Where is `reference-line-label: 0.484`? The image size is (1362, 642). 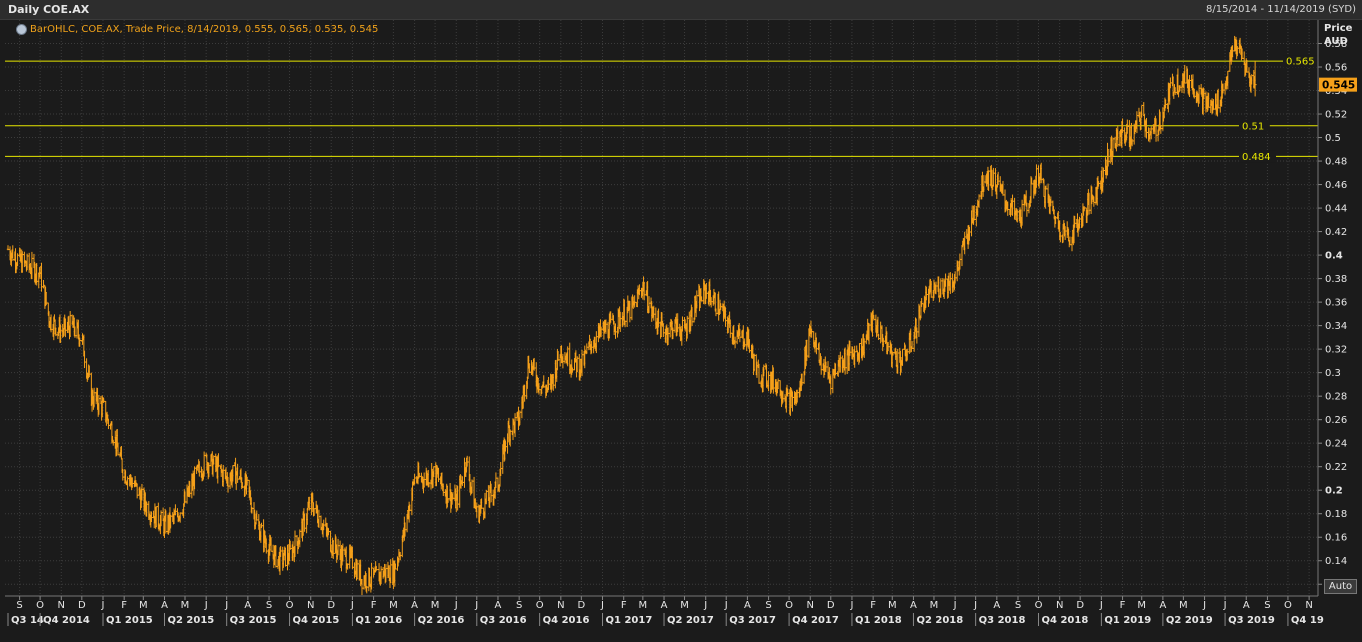
reference-line-label: 0.484 is located at coordinates (1256, 157).